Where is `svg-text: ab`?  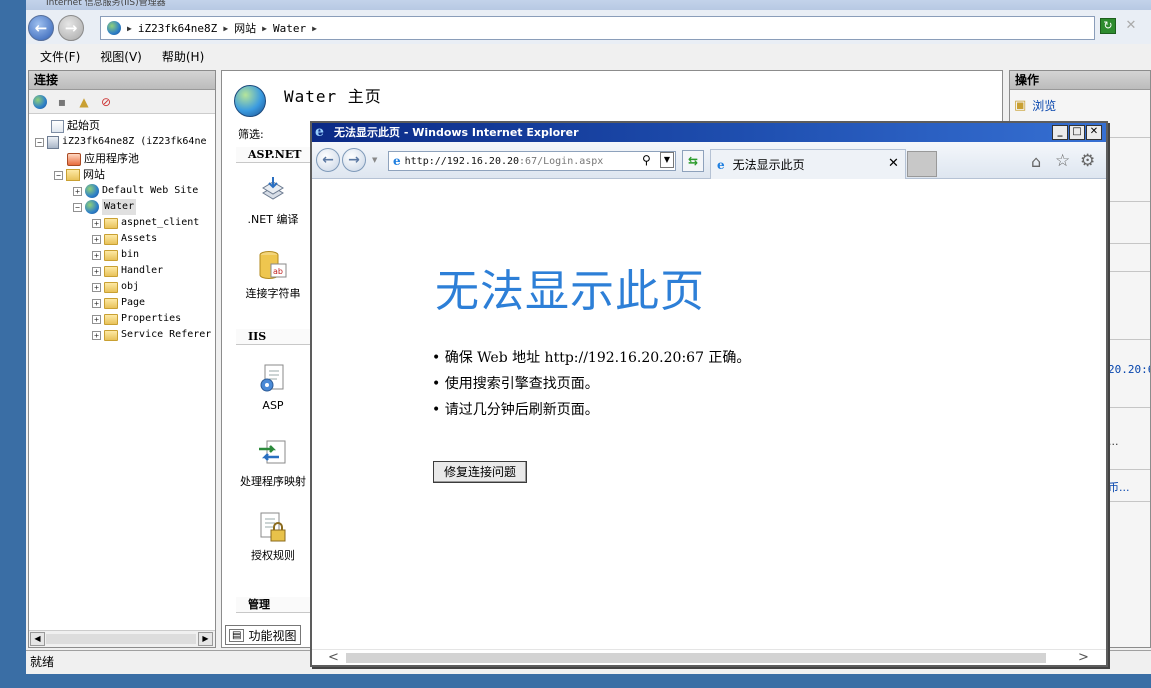
svg-text: ab is located at coordinates (278, 271).